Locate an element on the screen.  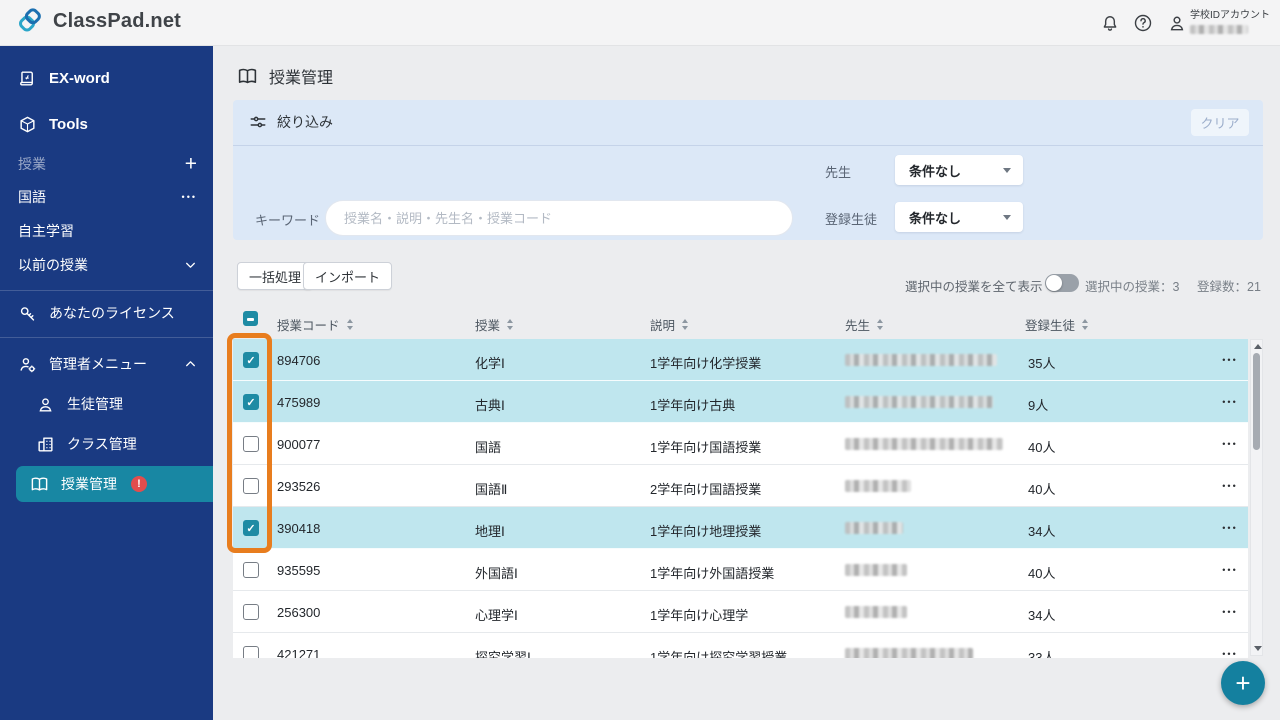
scroll-up-icon is located at coordinates (1257, 346).